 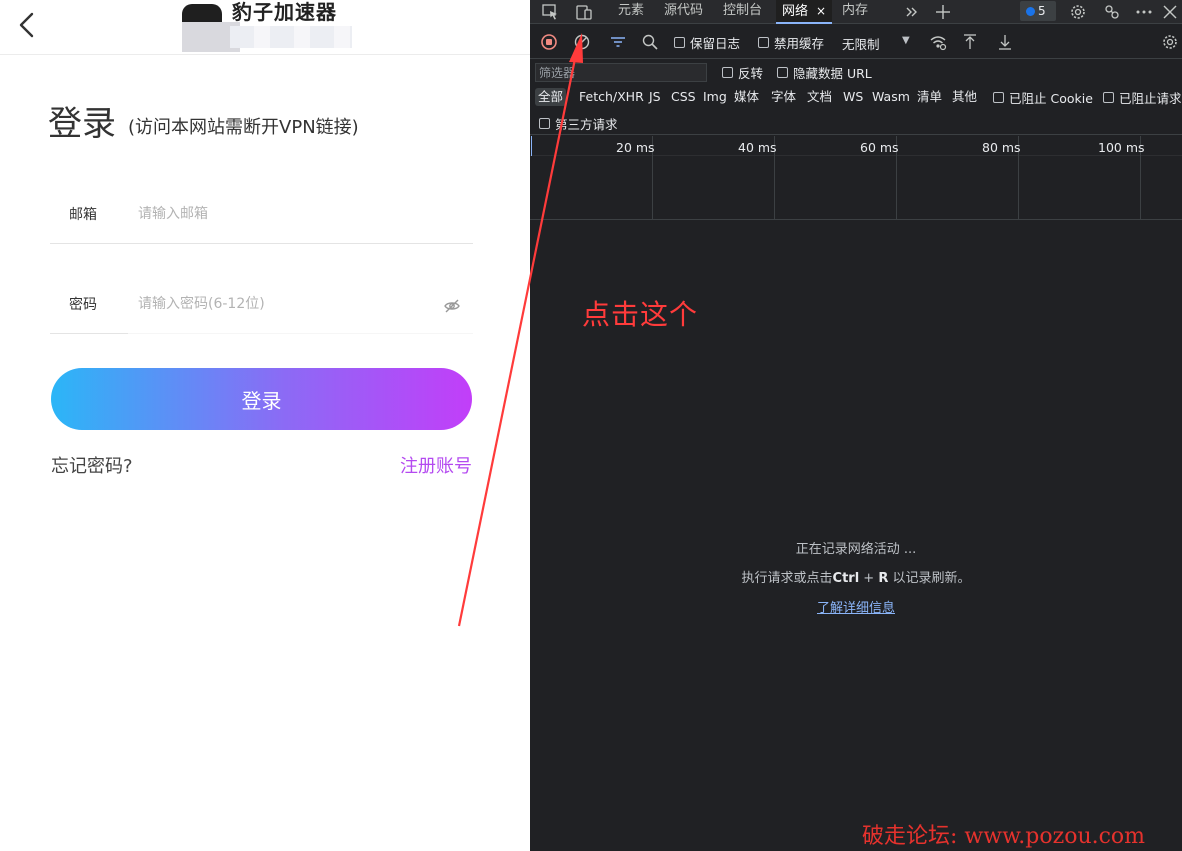 What do you see at coordinates (1078, 12) in the screenshot?
I see `gear-icon` at bounding box center [1078, 12].